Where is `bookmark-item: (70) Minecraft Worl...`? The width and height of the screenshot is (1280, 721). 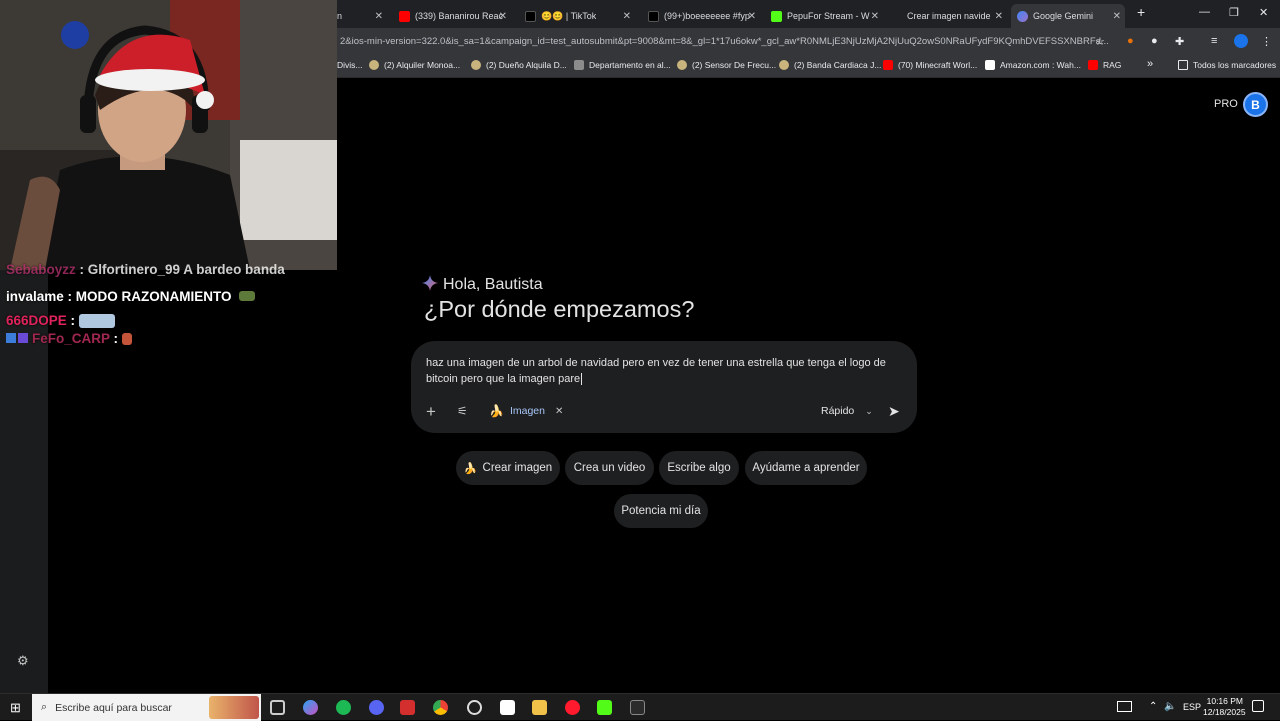
bookmark-item: (70) Minecraft Worl... is located at coordinates (930, 65).